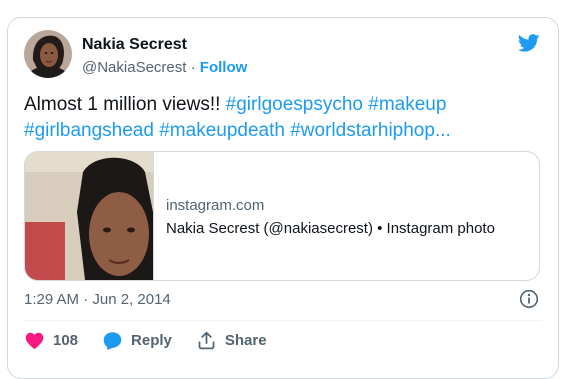 Image resolution: width=582 pixels, height=379 pixels. Describe the element at coordinates (134, 67) in the screenshot. I see `author-handle: @NakiaSecrest` at that location.